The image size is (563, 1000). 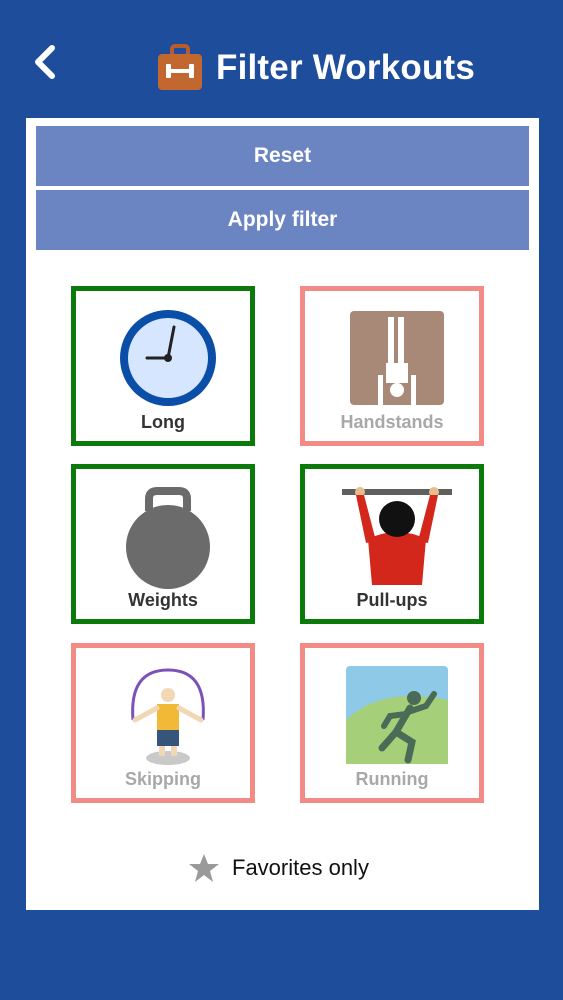 What do you see at coordinates (163, 422) in the screenshot?
I see `workout-label: Long` at bounding box center [163, 422].